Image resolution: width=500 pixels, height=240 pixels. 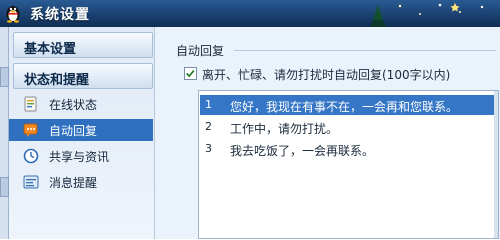 I want to click on title-bar: 系统设置, so click(x=250, y=13).